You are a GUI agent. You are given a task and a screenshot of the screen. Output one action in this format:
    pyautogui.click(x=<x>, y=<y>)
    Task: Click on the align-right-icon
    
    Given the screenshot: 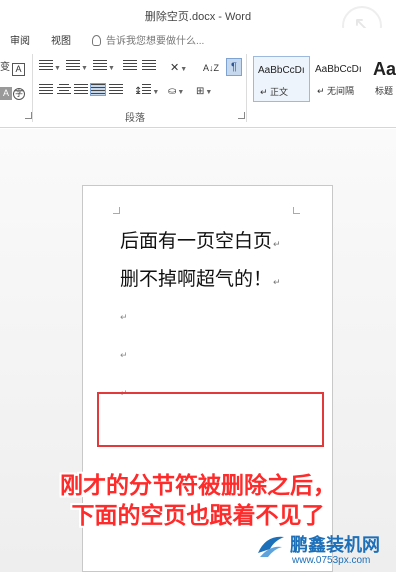 What is the action you would take?
    pyautogui.click(x=81, y=89)
    